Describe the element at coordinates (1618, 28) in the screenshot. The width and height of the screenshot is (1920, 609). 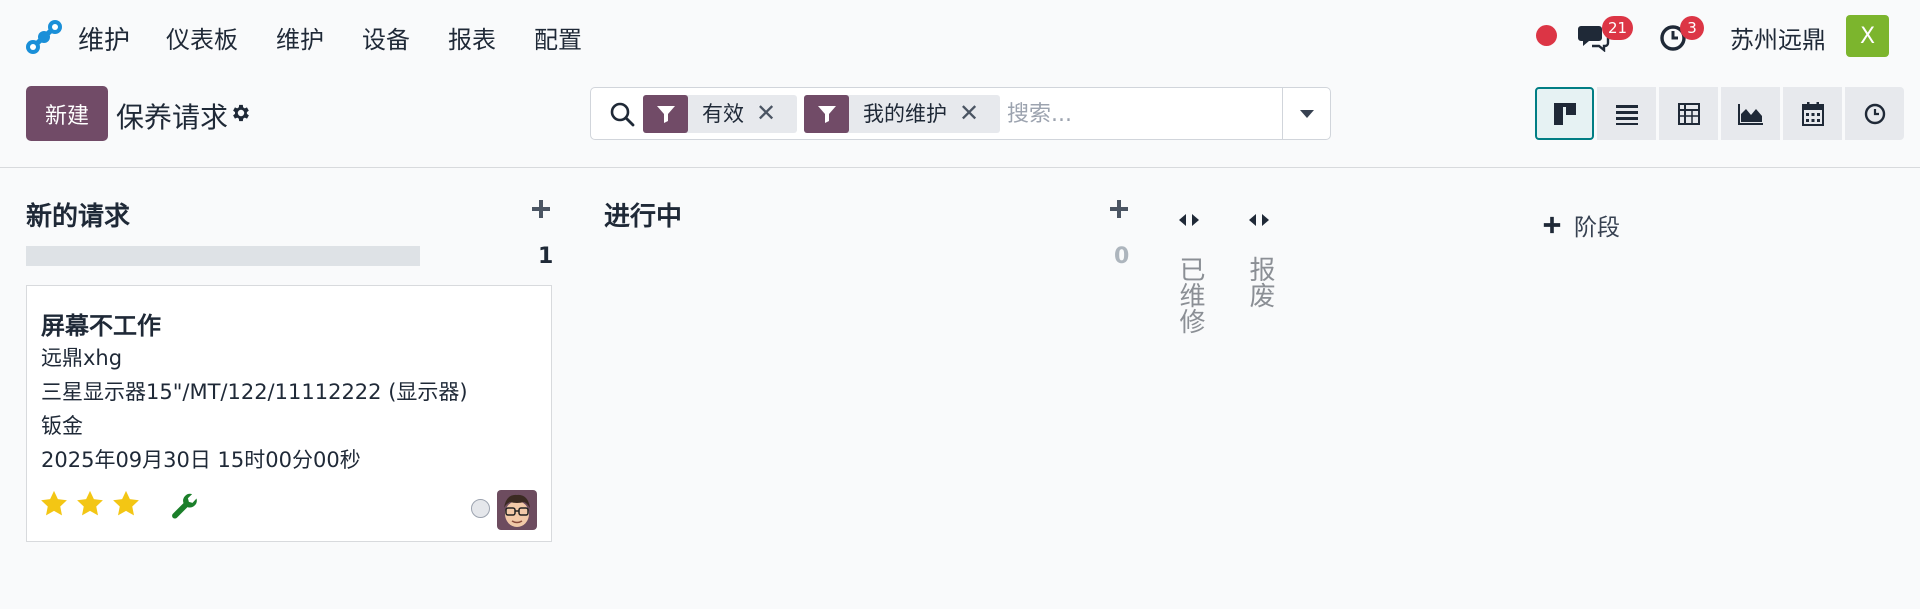
I see `messages-count-badge: 21` at that location.